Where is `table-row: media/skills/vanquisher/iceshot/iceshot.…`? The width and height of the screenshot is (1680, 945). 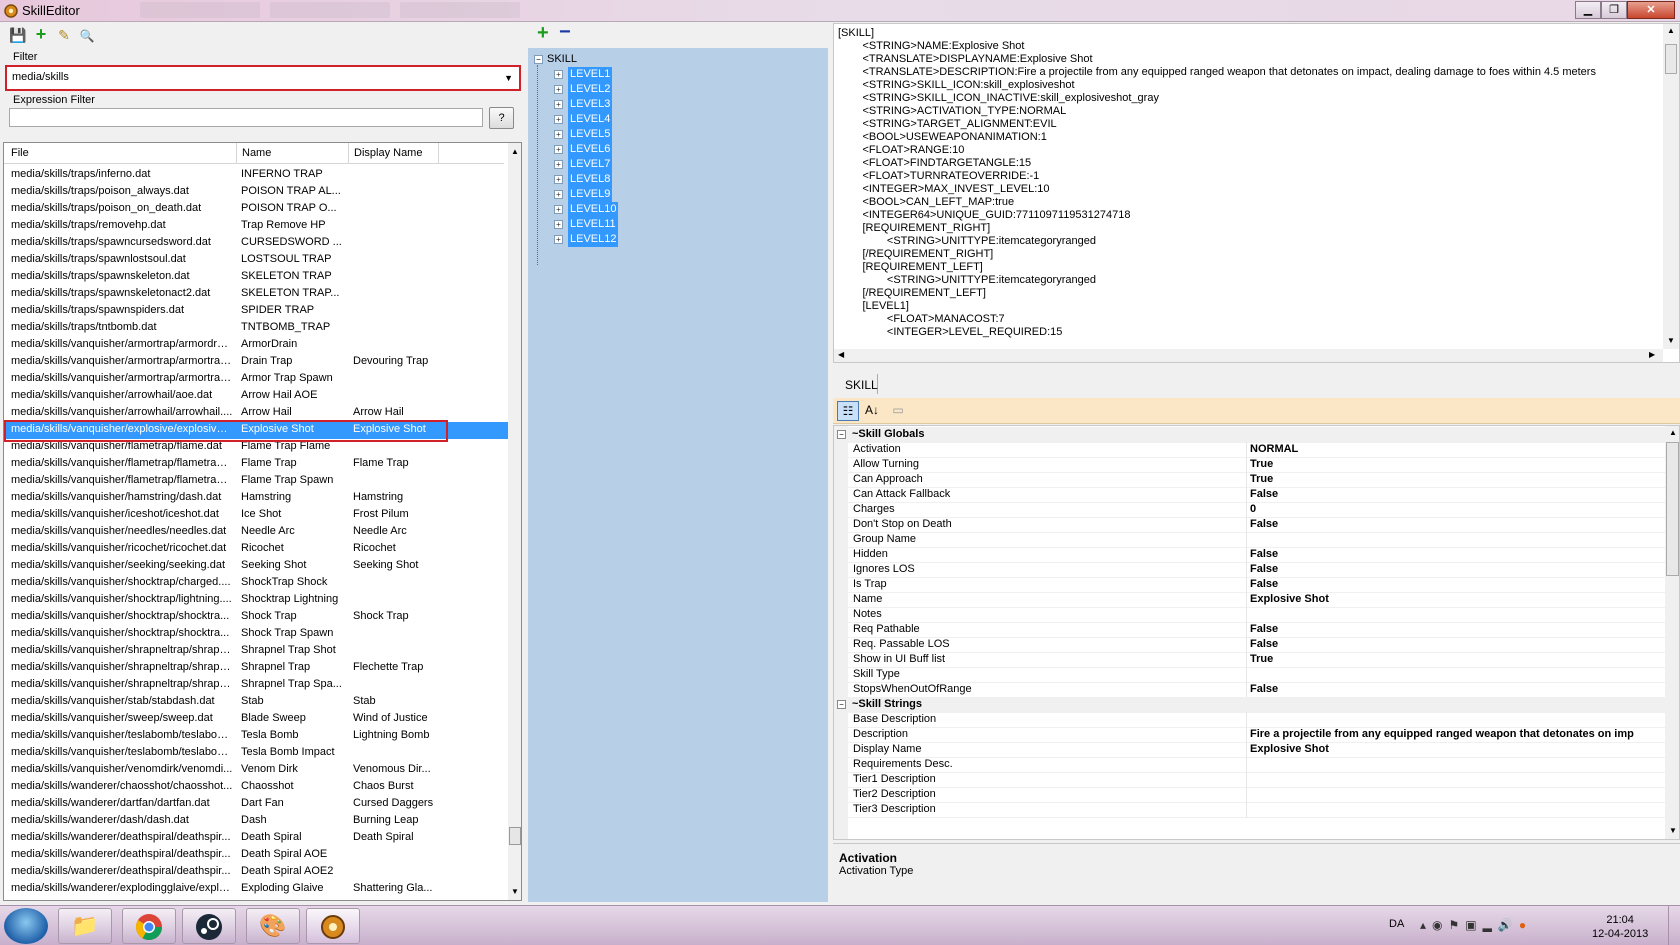
table-row: media/skills/vanquisher/iceshot/iceshot.… is located at coordinates (256, 515).